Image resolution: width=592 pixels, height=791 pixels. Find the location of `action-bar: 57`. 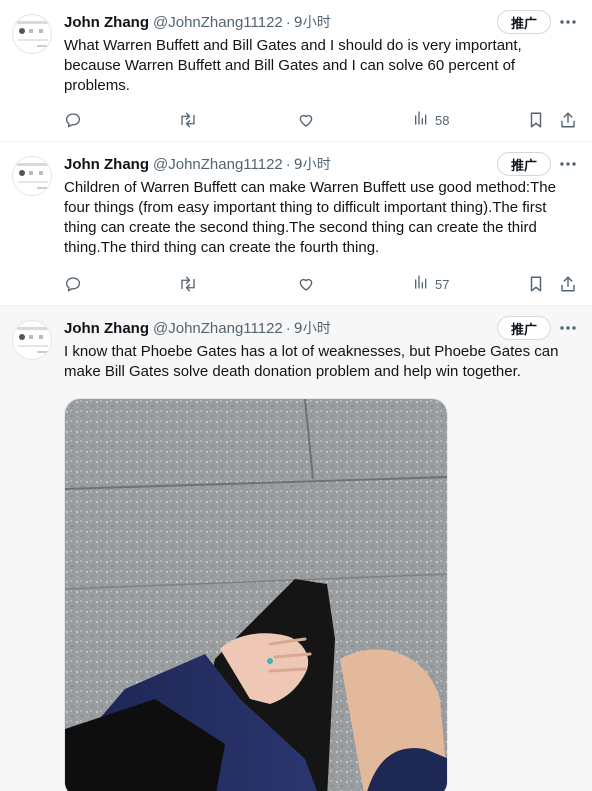

action-bar: 57 is located at coordinates (322, 284).